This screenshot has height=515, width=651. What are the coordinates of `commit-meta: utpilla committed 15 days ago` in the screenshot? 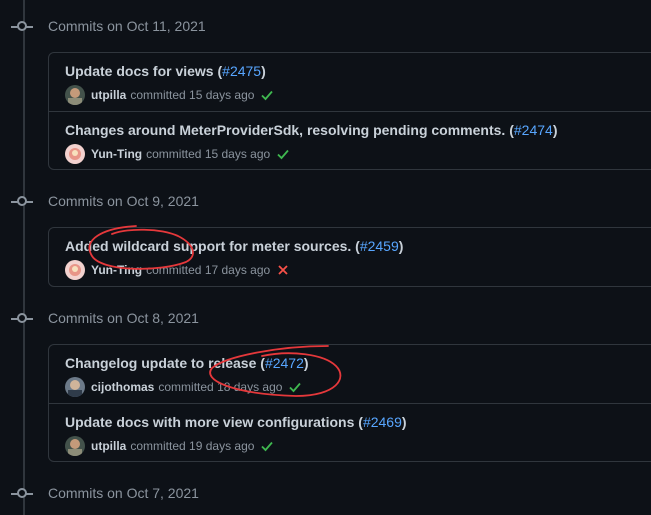 It's located at (169, 95).